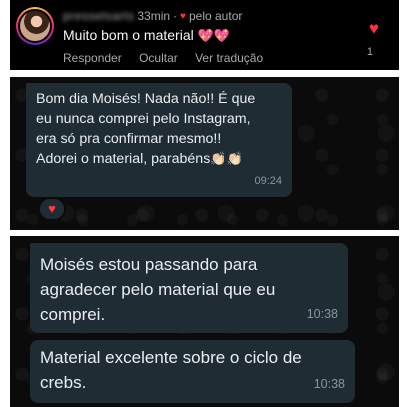  What do you see at coordinates (98, 16) in the screenshot?
I see `username: pressetsarts` at bounding box center [98, 16].